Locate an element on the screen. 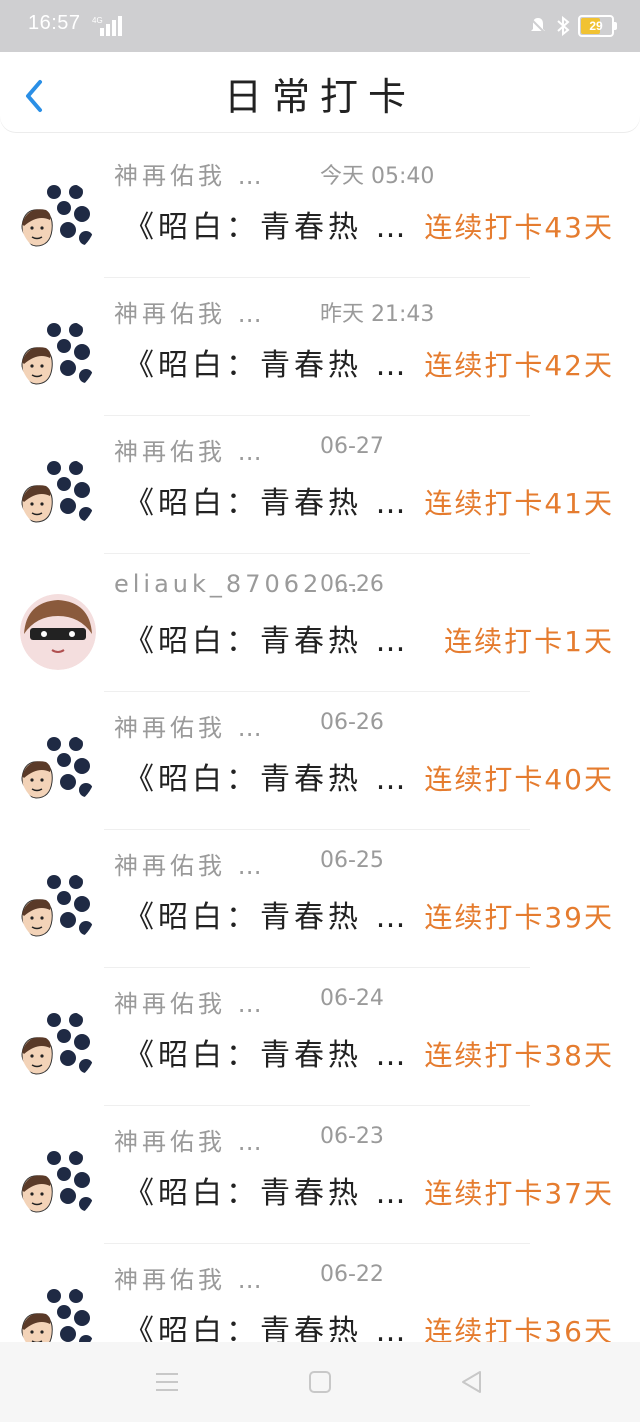  streak-label: 连续打卡40天 is located at coordinates (519, 779).